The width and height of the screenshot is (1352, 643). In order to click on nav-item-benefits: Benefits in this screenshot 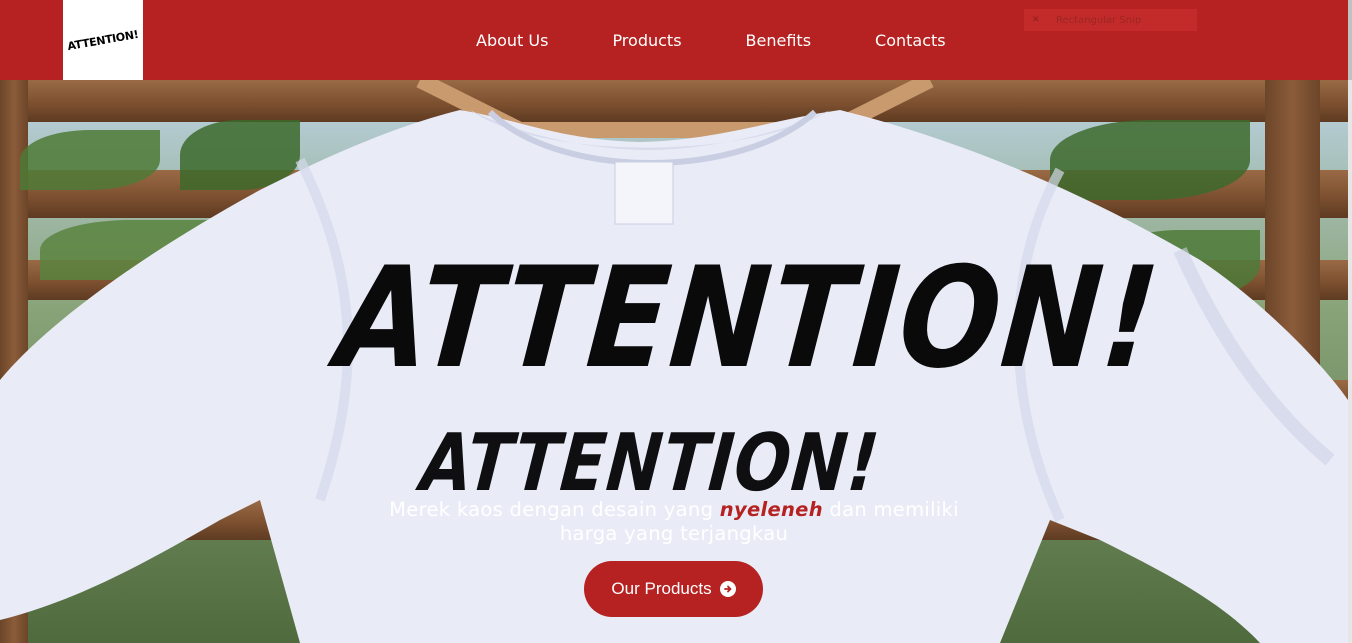, I will do `click(779, 40)`.